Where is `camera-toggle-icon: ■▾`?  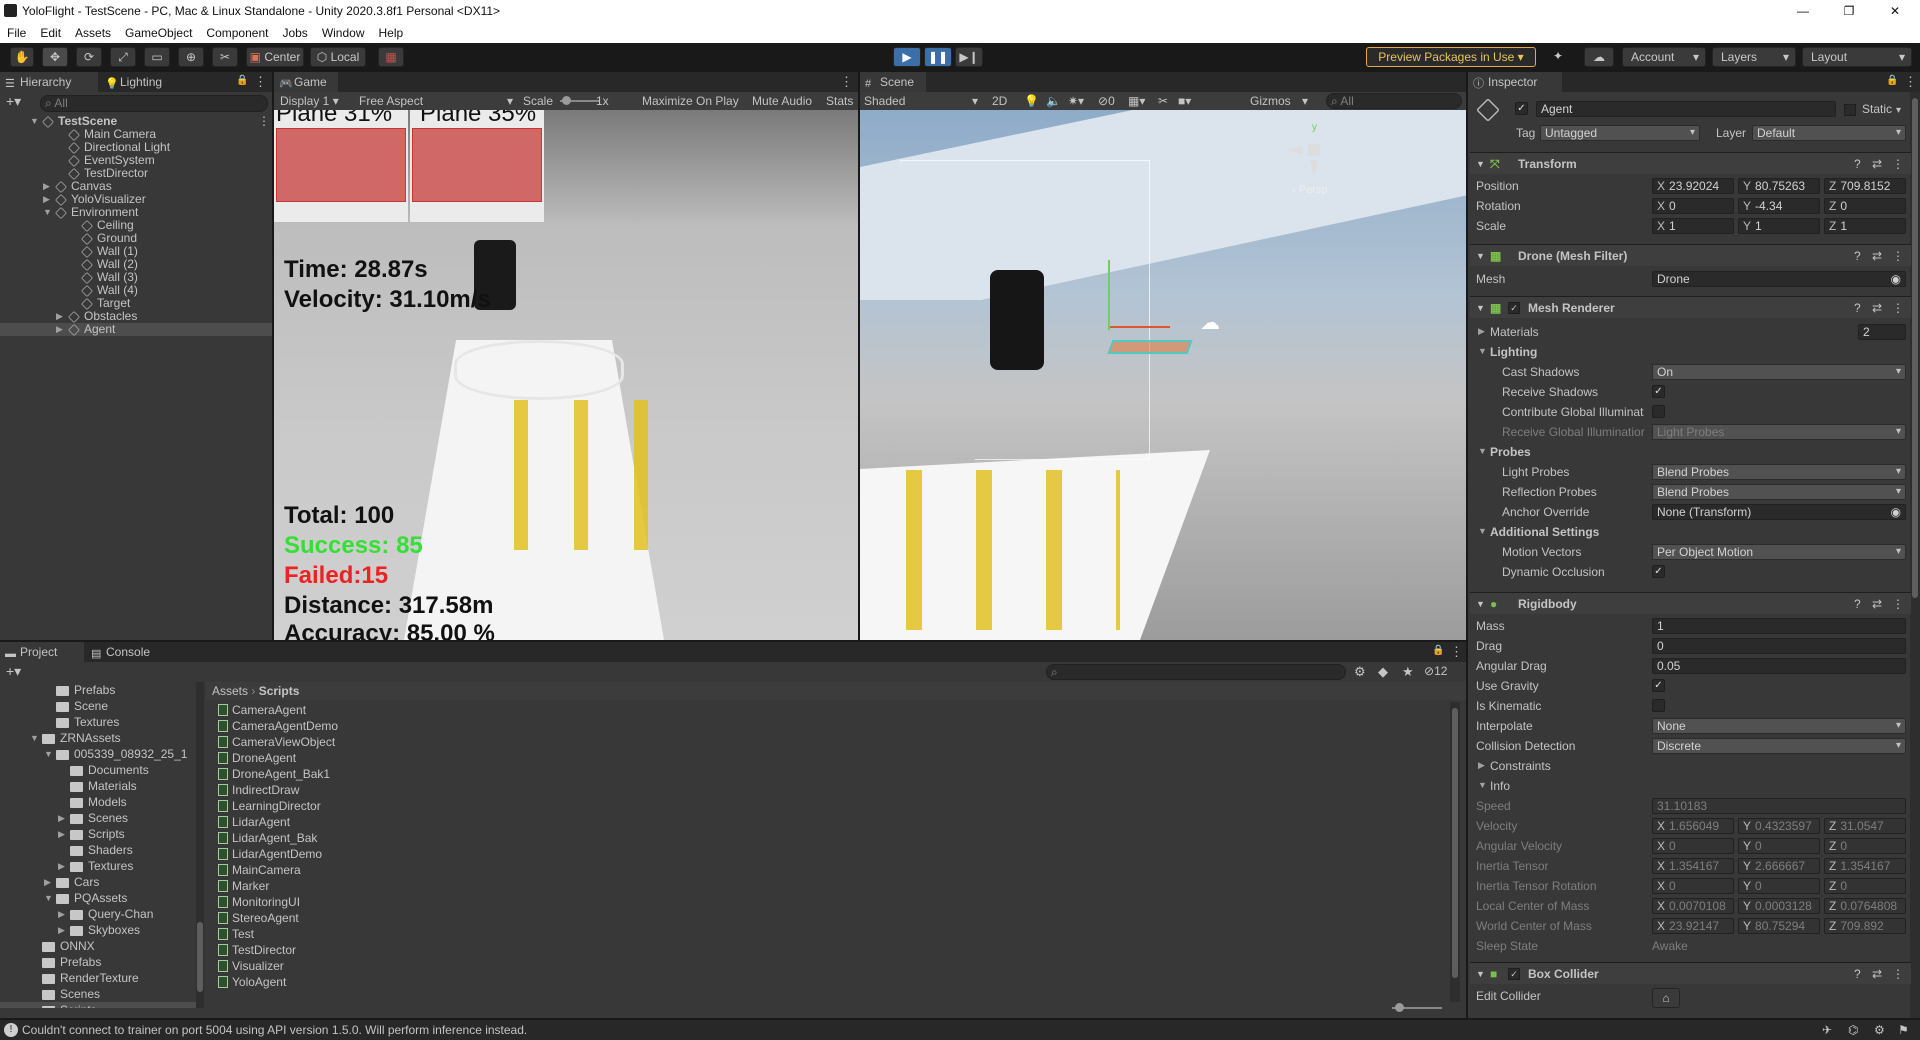 camera-toggle-icon: ■▾ is located at coordinates (1184, 101).